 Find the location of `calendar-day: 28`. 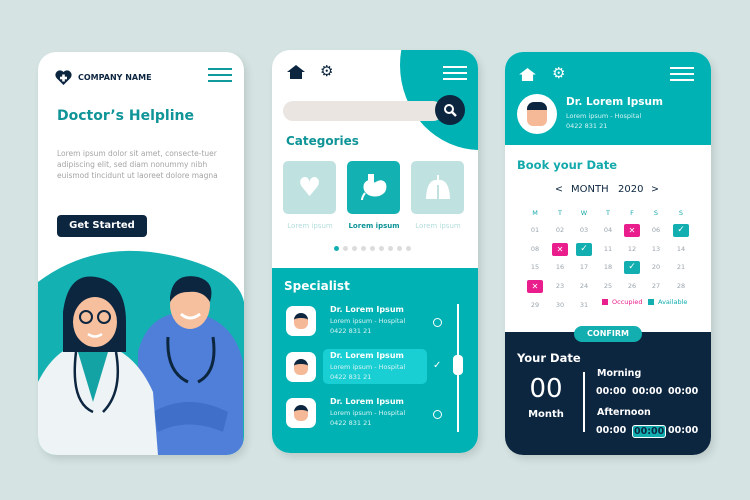

calendar-day: 28 is located at coordinates (681, 286).